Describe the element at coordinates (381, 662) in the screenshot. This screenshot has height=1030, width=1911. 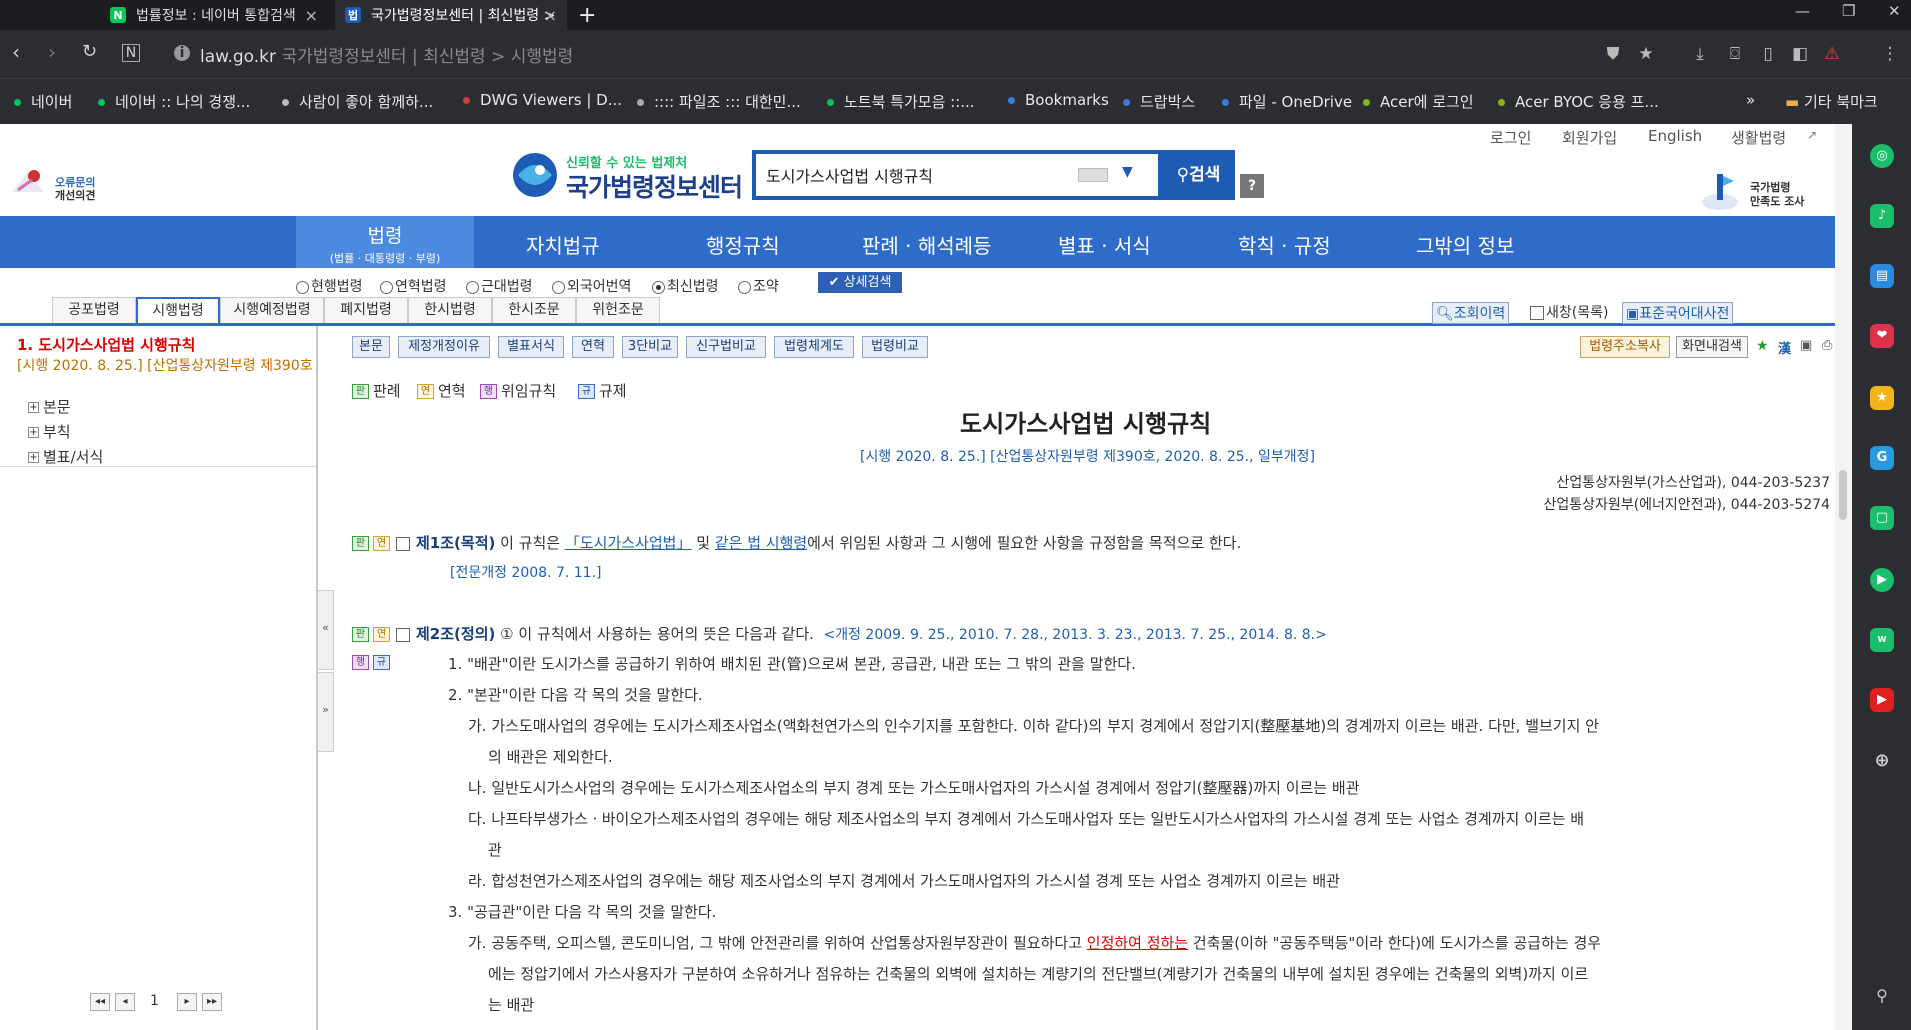
I see `regulation-badge-icon: 규` at that location.